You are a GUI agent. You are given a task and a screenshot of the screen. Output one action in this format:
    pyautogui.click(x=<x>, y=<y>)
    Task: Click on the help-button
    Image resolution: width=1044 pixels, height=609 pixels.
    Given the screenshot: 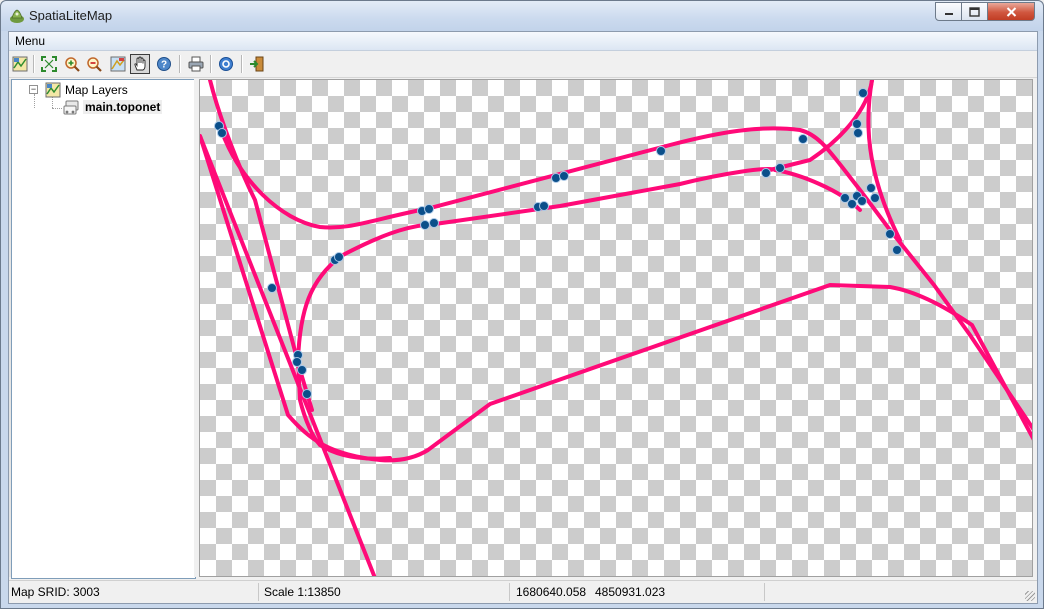 What is the action you would take?
    pyautogui.click(x=226, y=64)
    